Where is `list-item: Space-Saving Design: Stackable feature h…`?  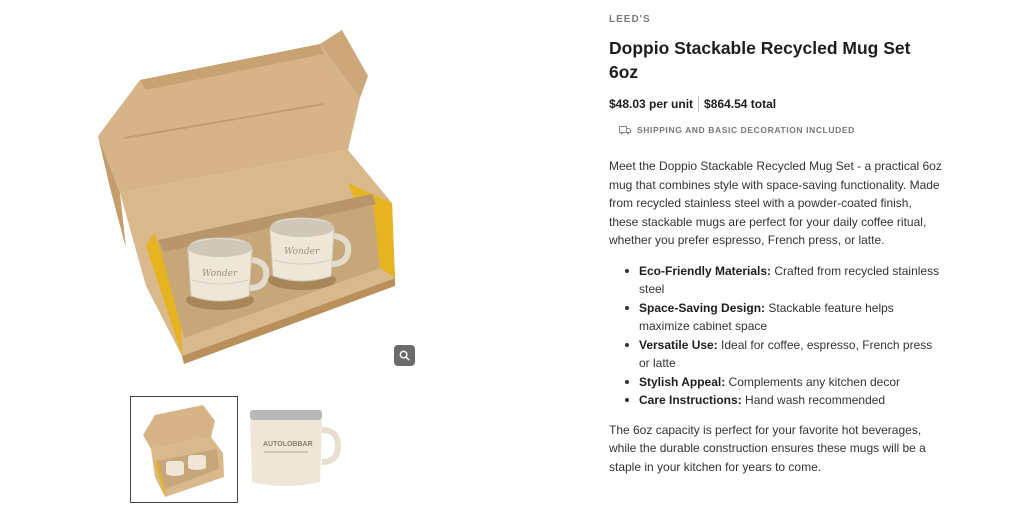
list-item: Space-Saving Design: Stackable feature h… is located at coordinates (784, 317).